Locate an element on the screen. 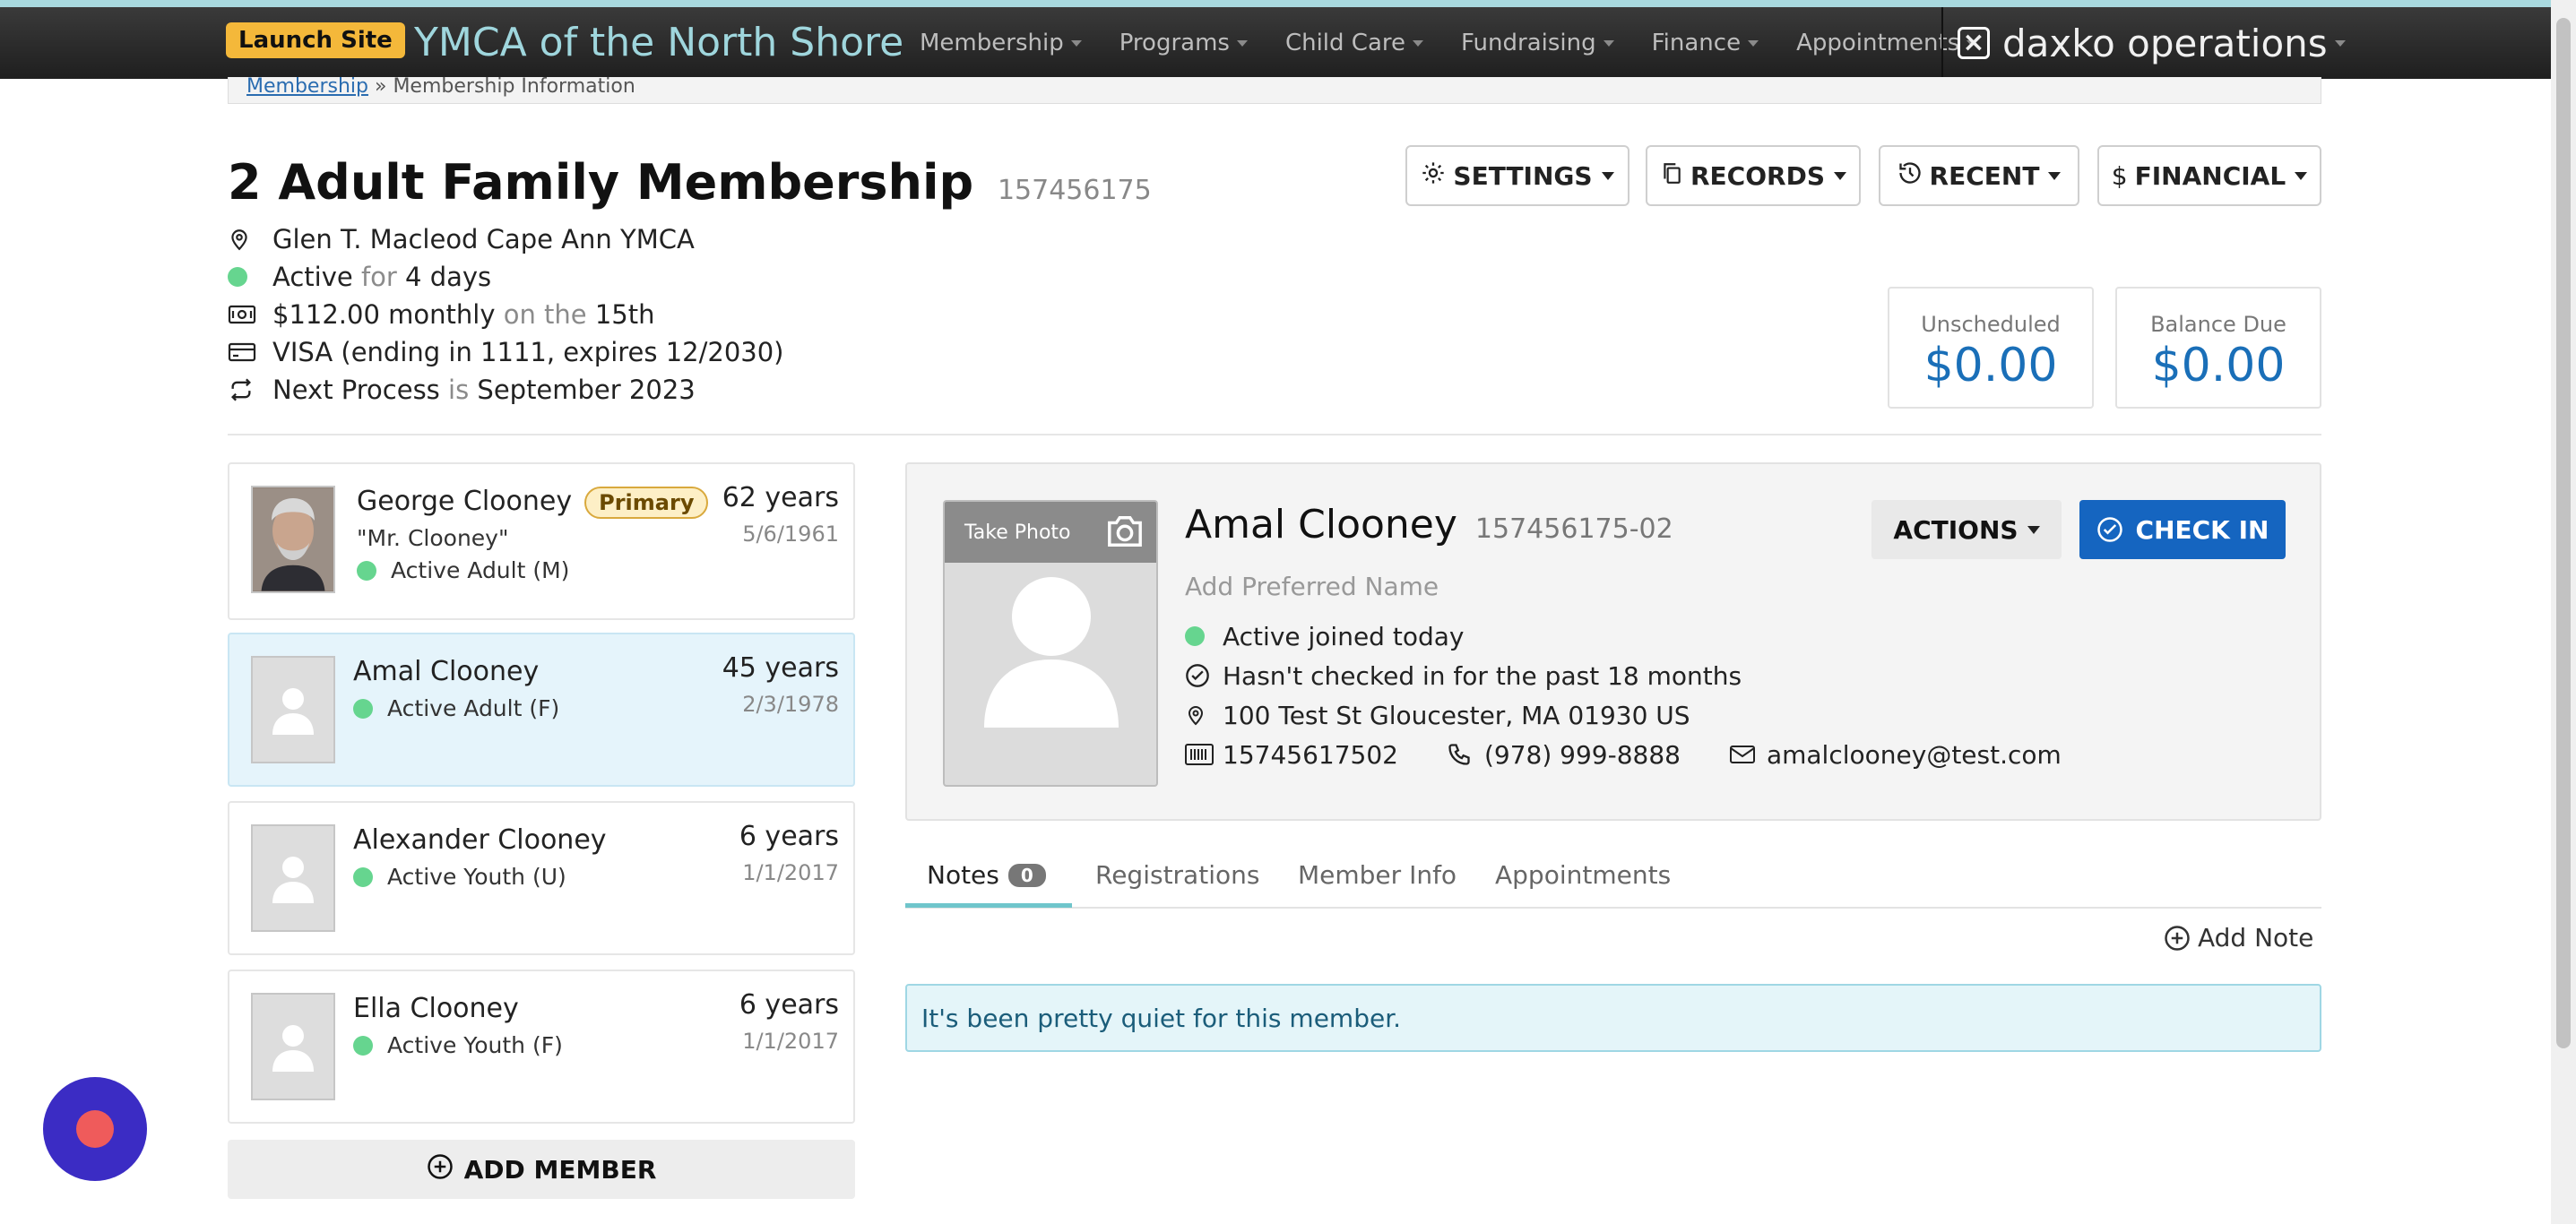 The image size is (2576, 1224). add-member-button: ADD MEMBER is located at coordinates (541, 1169).